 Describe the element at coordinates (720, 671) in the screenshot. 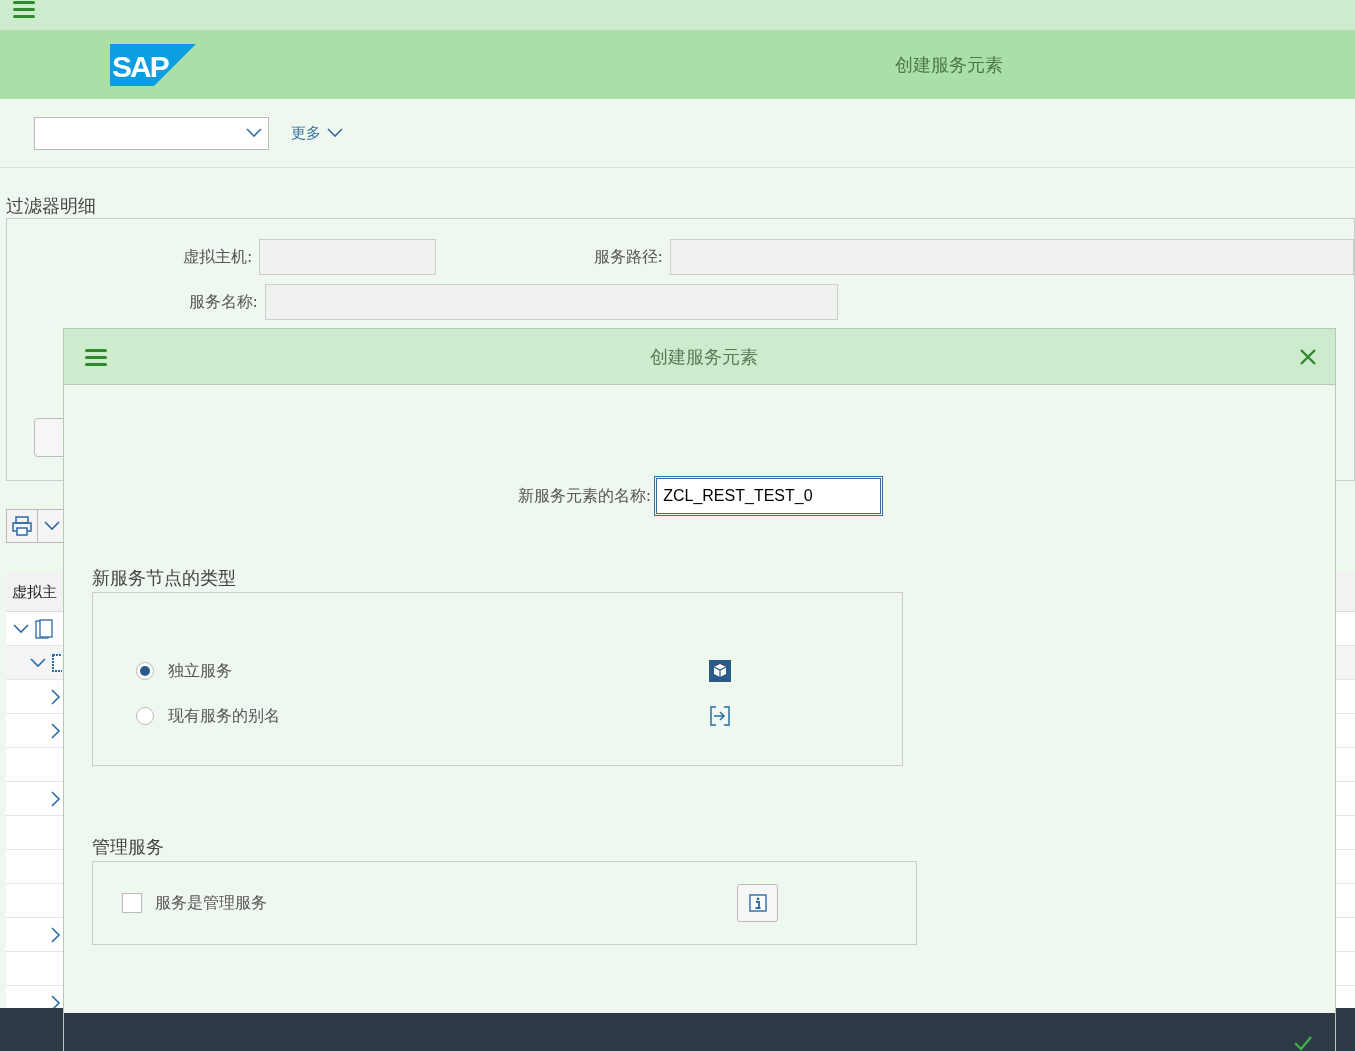

I see `cube-icon` at that location.